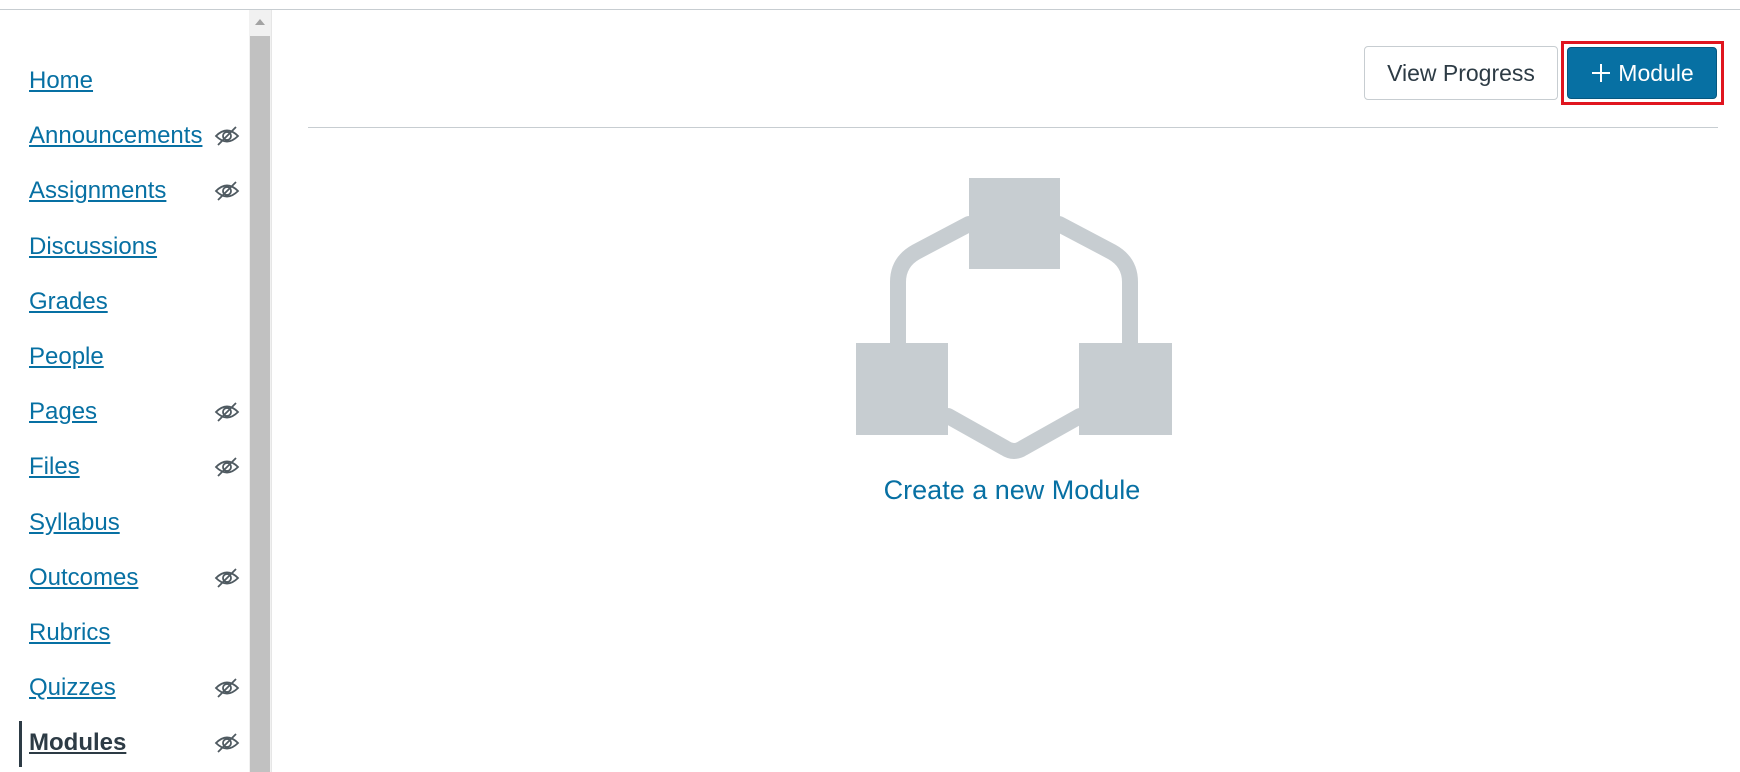  Describe the element at coordinates (124, 688) in the screenshot. I see `sidebar-item-quizzes: Quizzes` at that location.